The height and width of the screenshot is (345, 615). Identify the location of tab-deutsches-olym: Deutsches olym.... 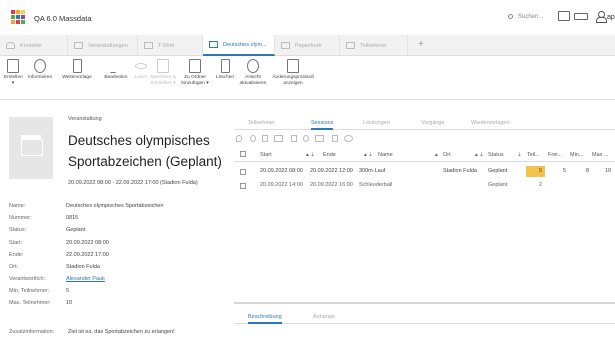
(239, 45).